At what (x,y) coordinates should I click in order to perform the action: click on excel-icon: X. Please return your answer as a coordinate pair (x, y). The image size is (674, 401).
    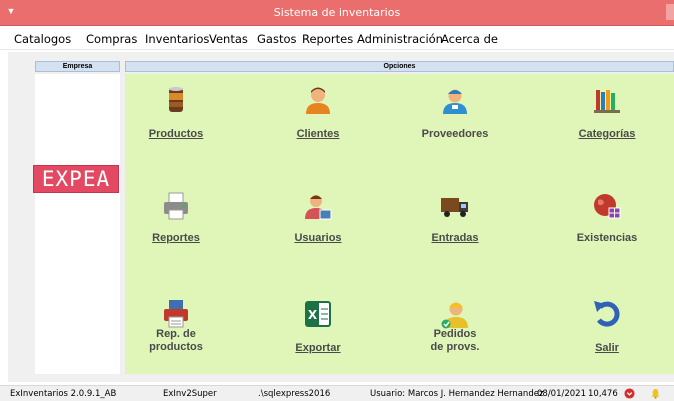
    Looking at the image, I should click on (318, 314).